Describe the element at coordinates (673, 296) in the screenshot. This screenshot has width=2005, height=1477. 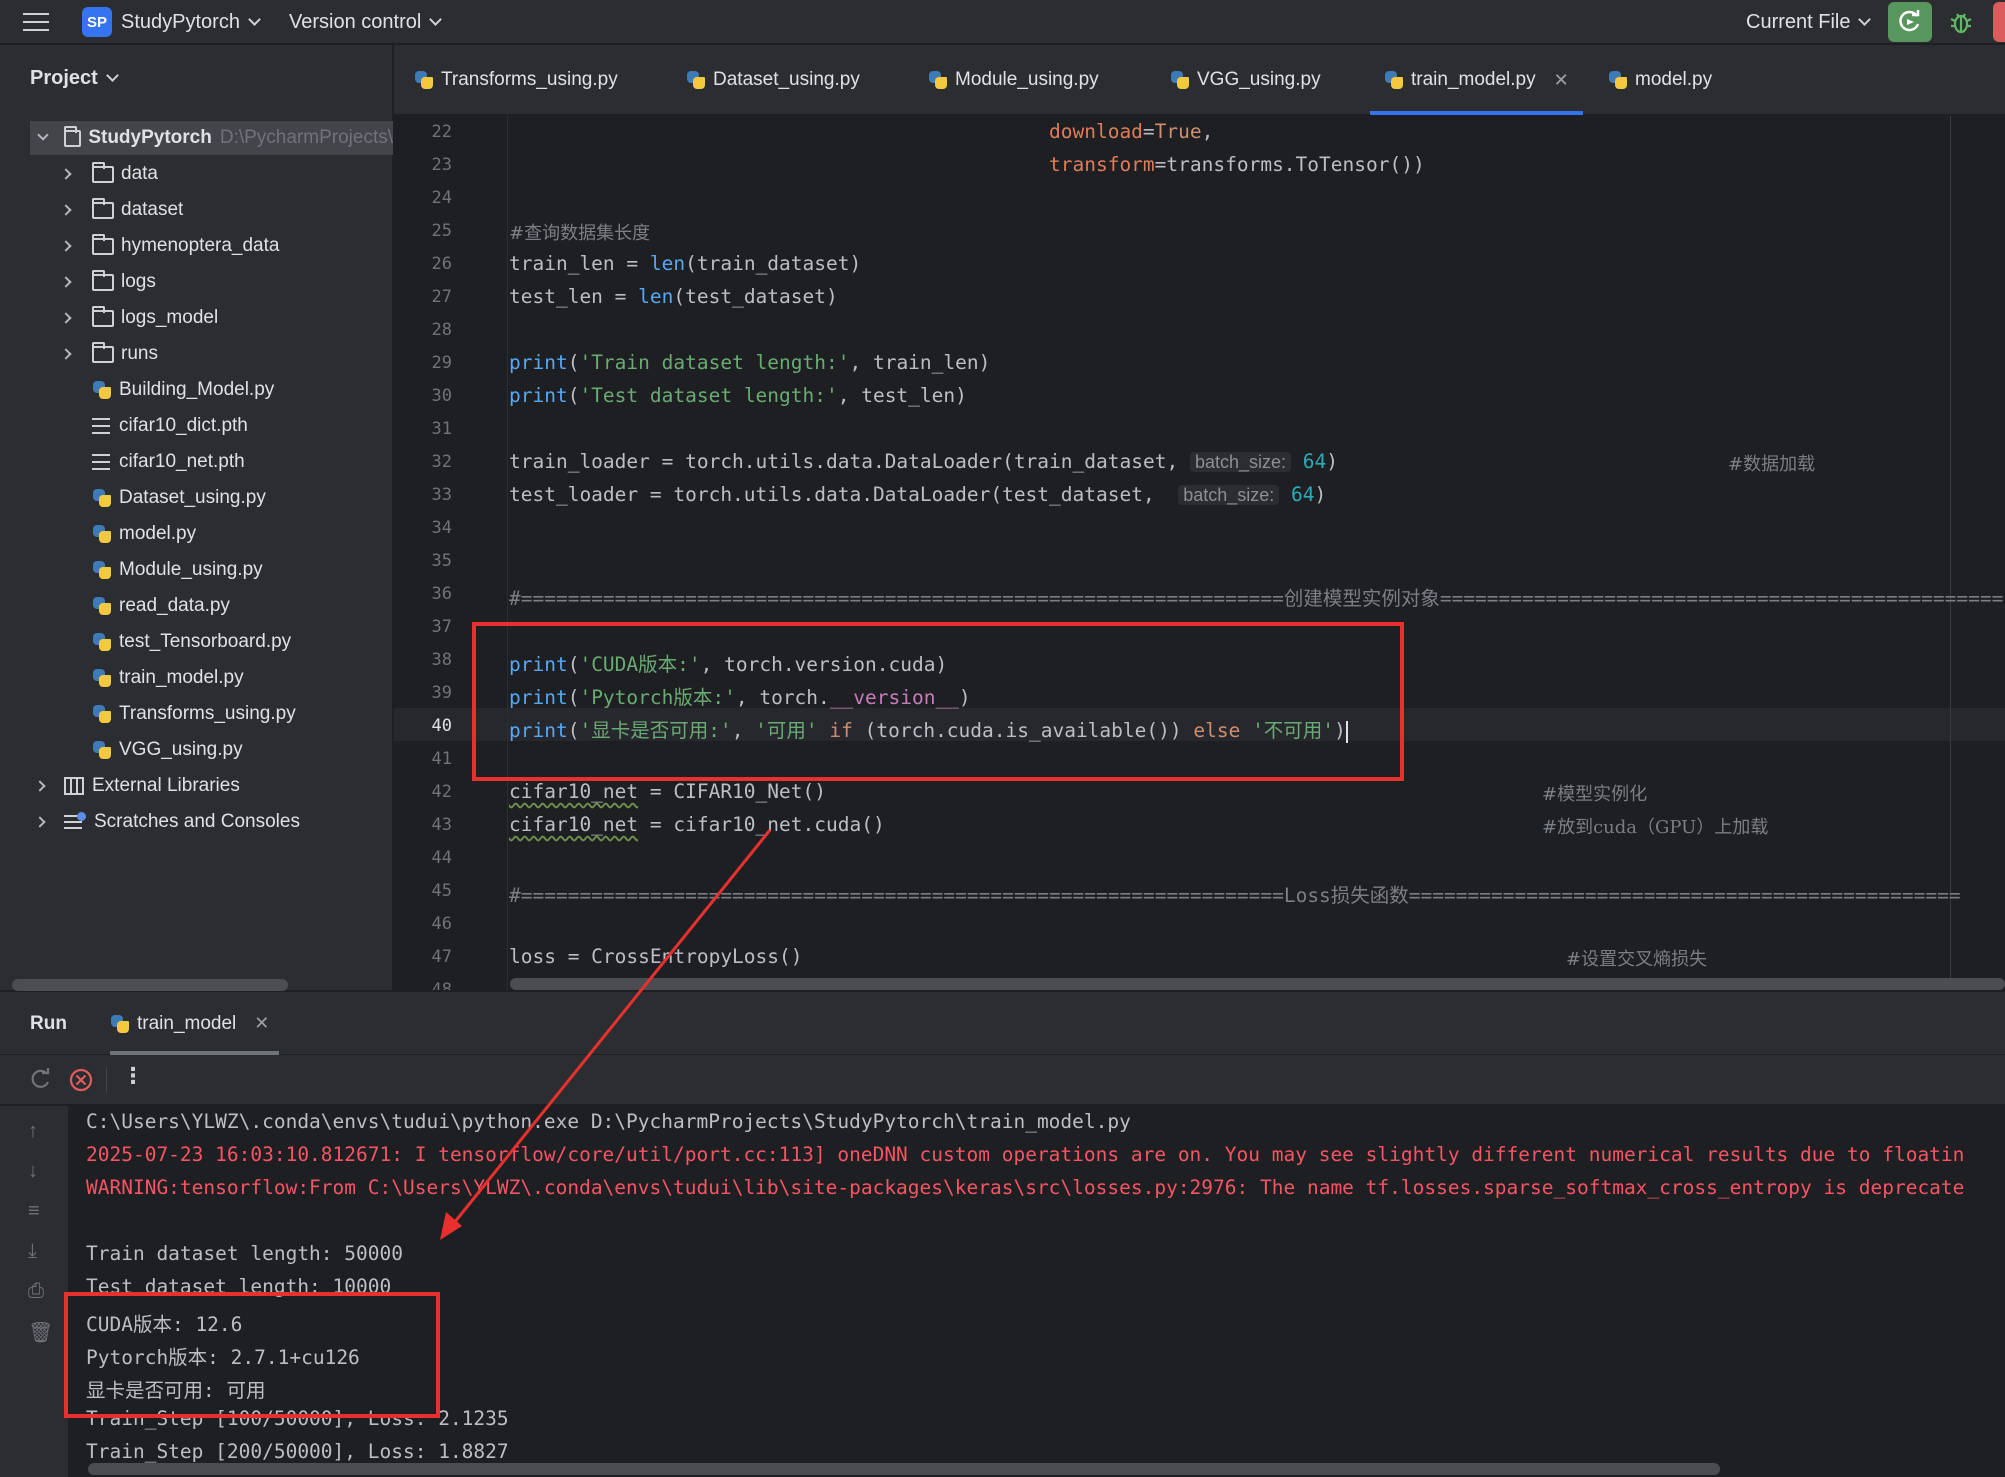
I see `code-line-27: test_len = len(test_dataset)` at that location.